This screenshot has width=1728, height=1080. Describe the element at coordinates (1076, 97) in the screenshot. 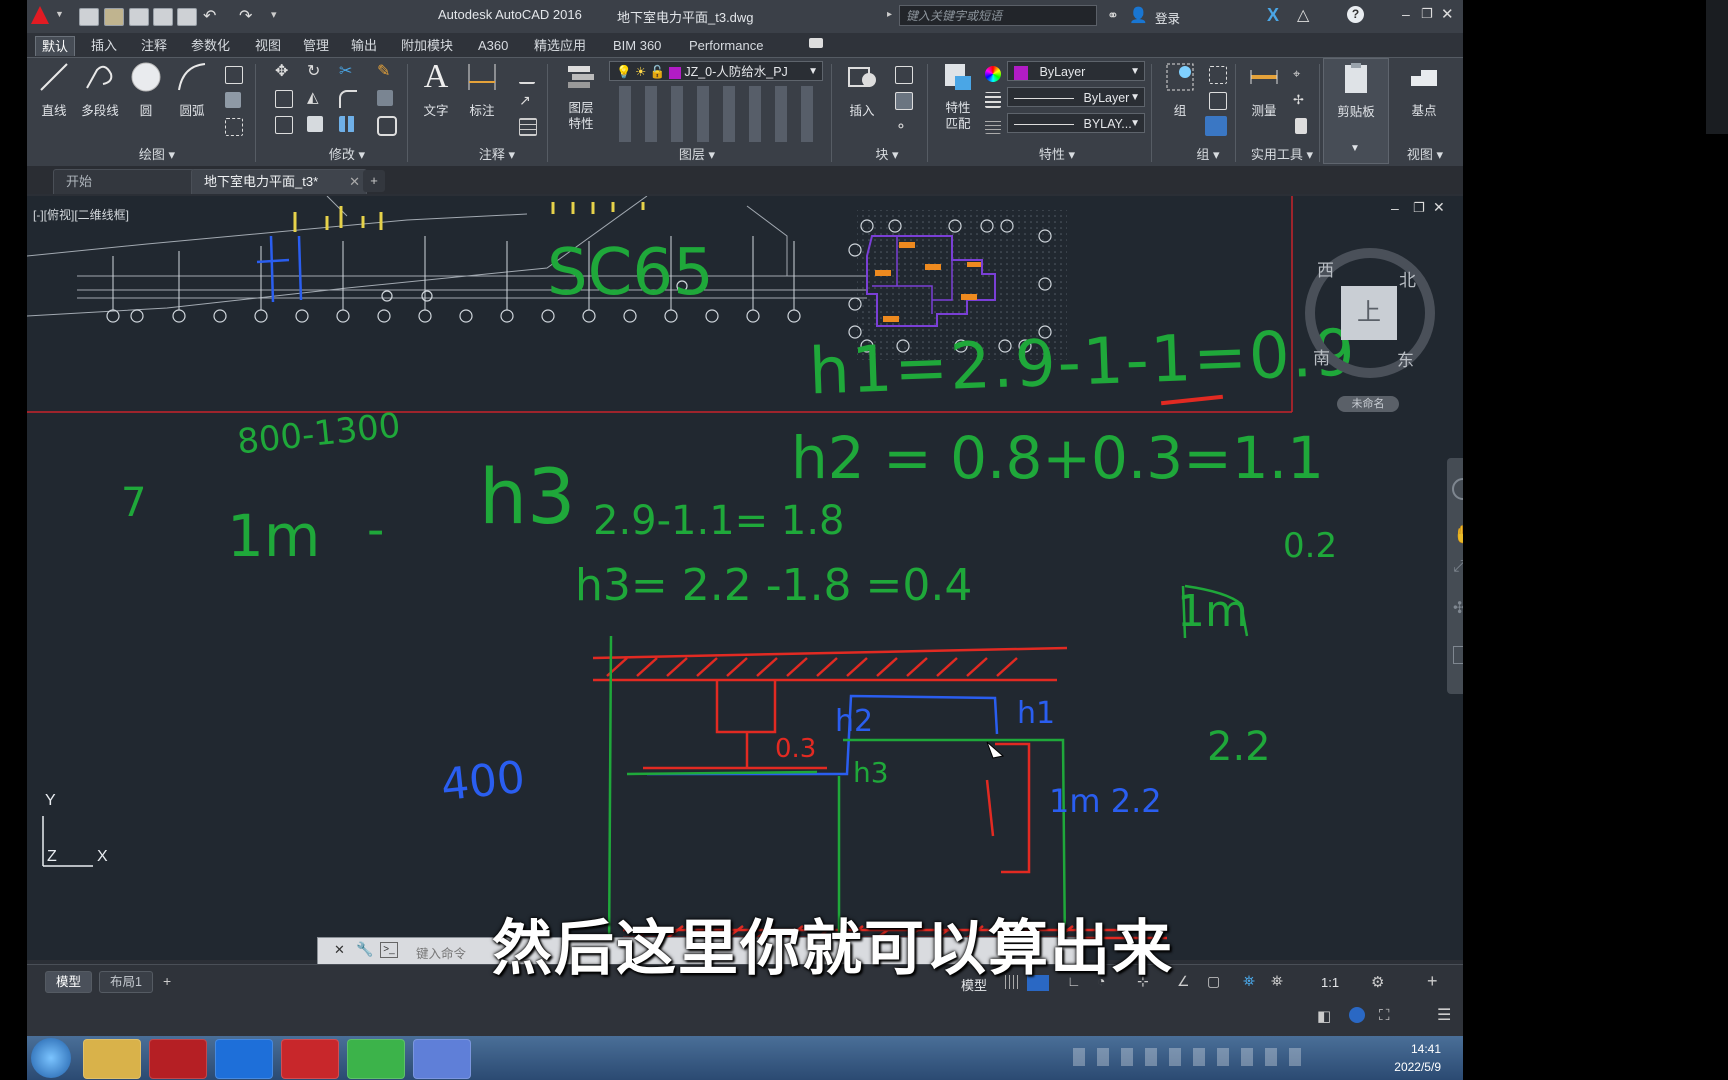

I see `linetype-dropdown: ByLayer ▼` at that location.